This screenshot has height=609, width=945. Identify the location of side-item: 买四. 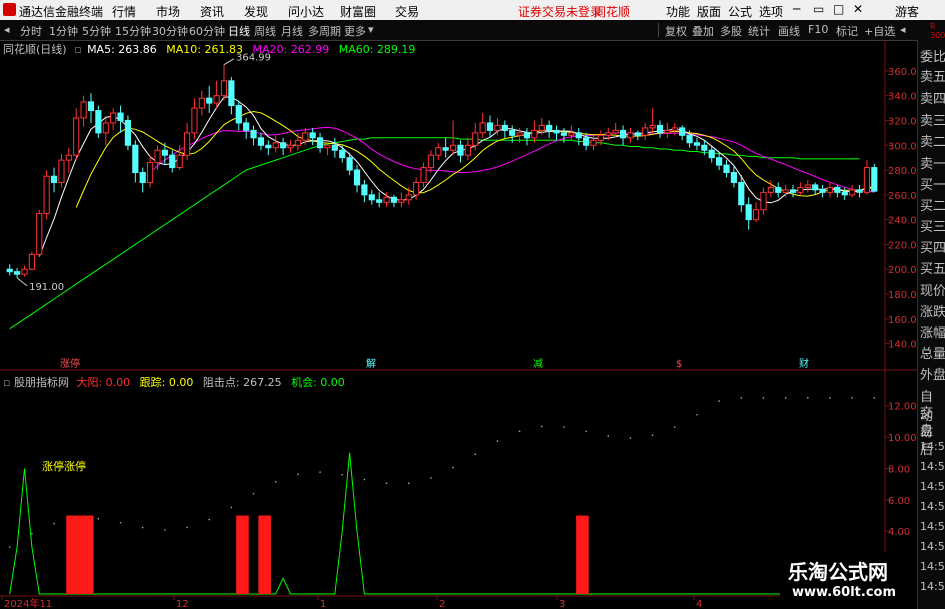
(932, 246).